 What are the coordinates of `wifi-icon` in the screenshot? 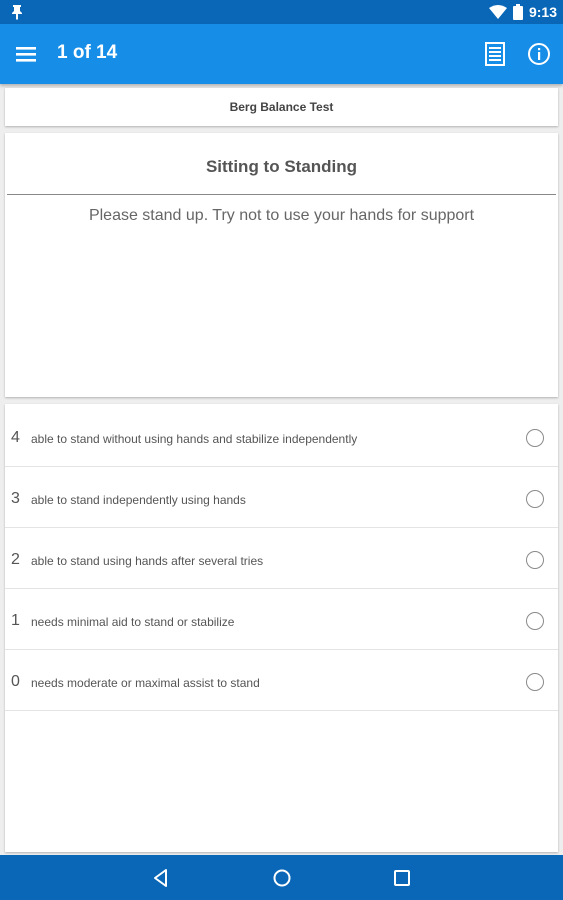 It's located at (497, 12).